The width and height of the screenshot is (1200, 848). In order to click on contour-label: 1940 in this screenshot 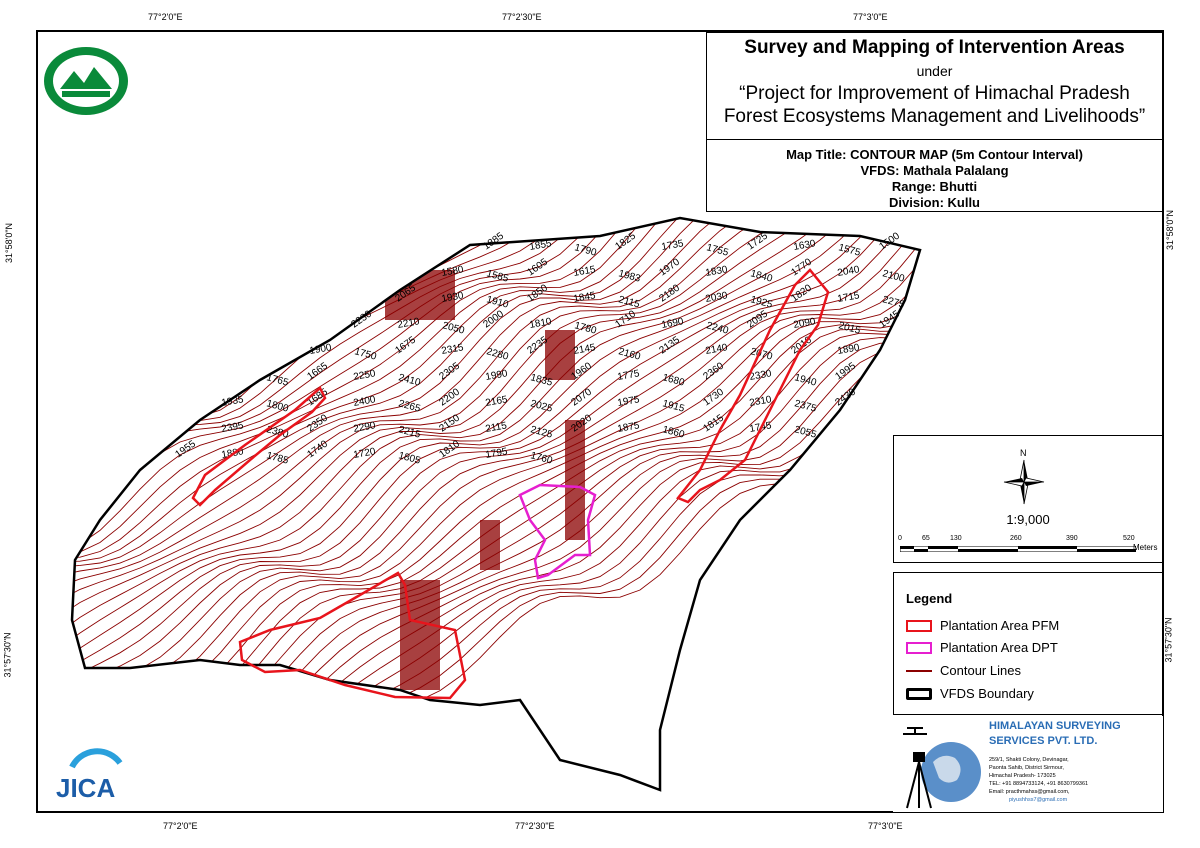, I will do `click(805, 380)`.